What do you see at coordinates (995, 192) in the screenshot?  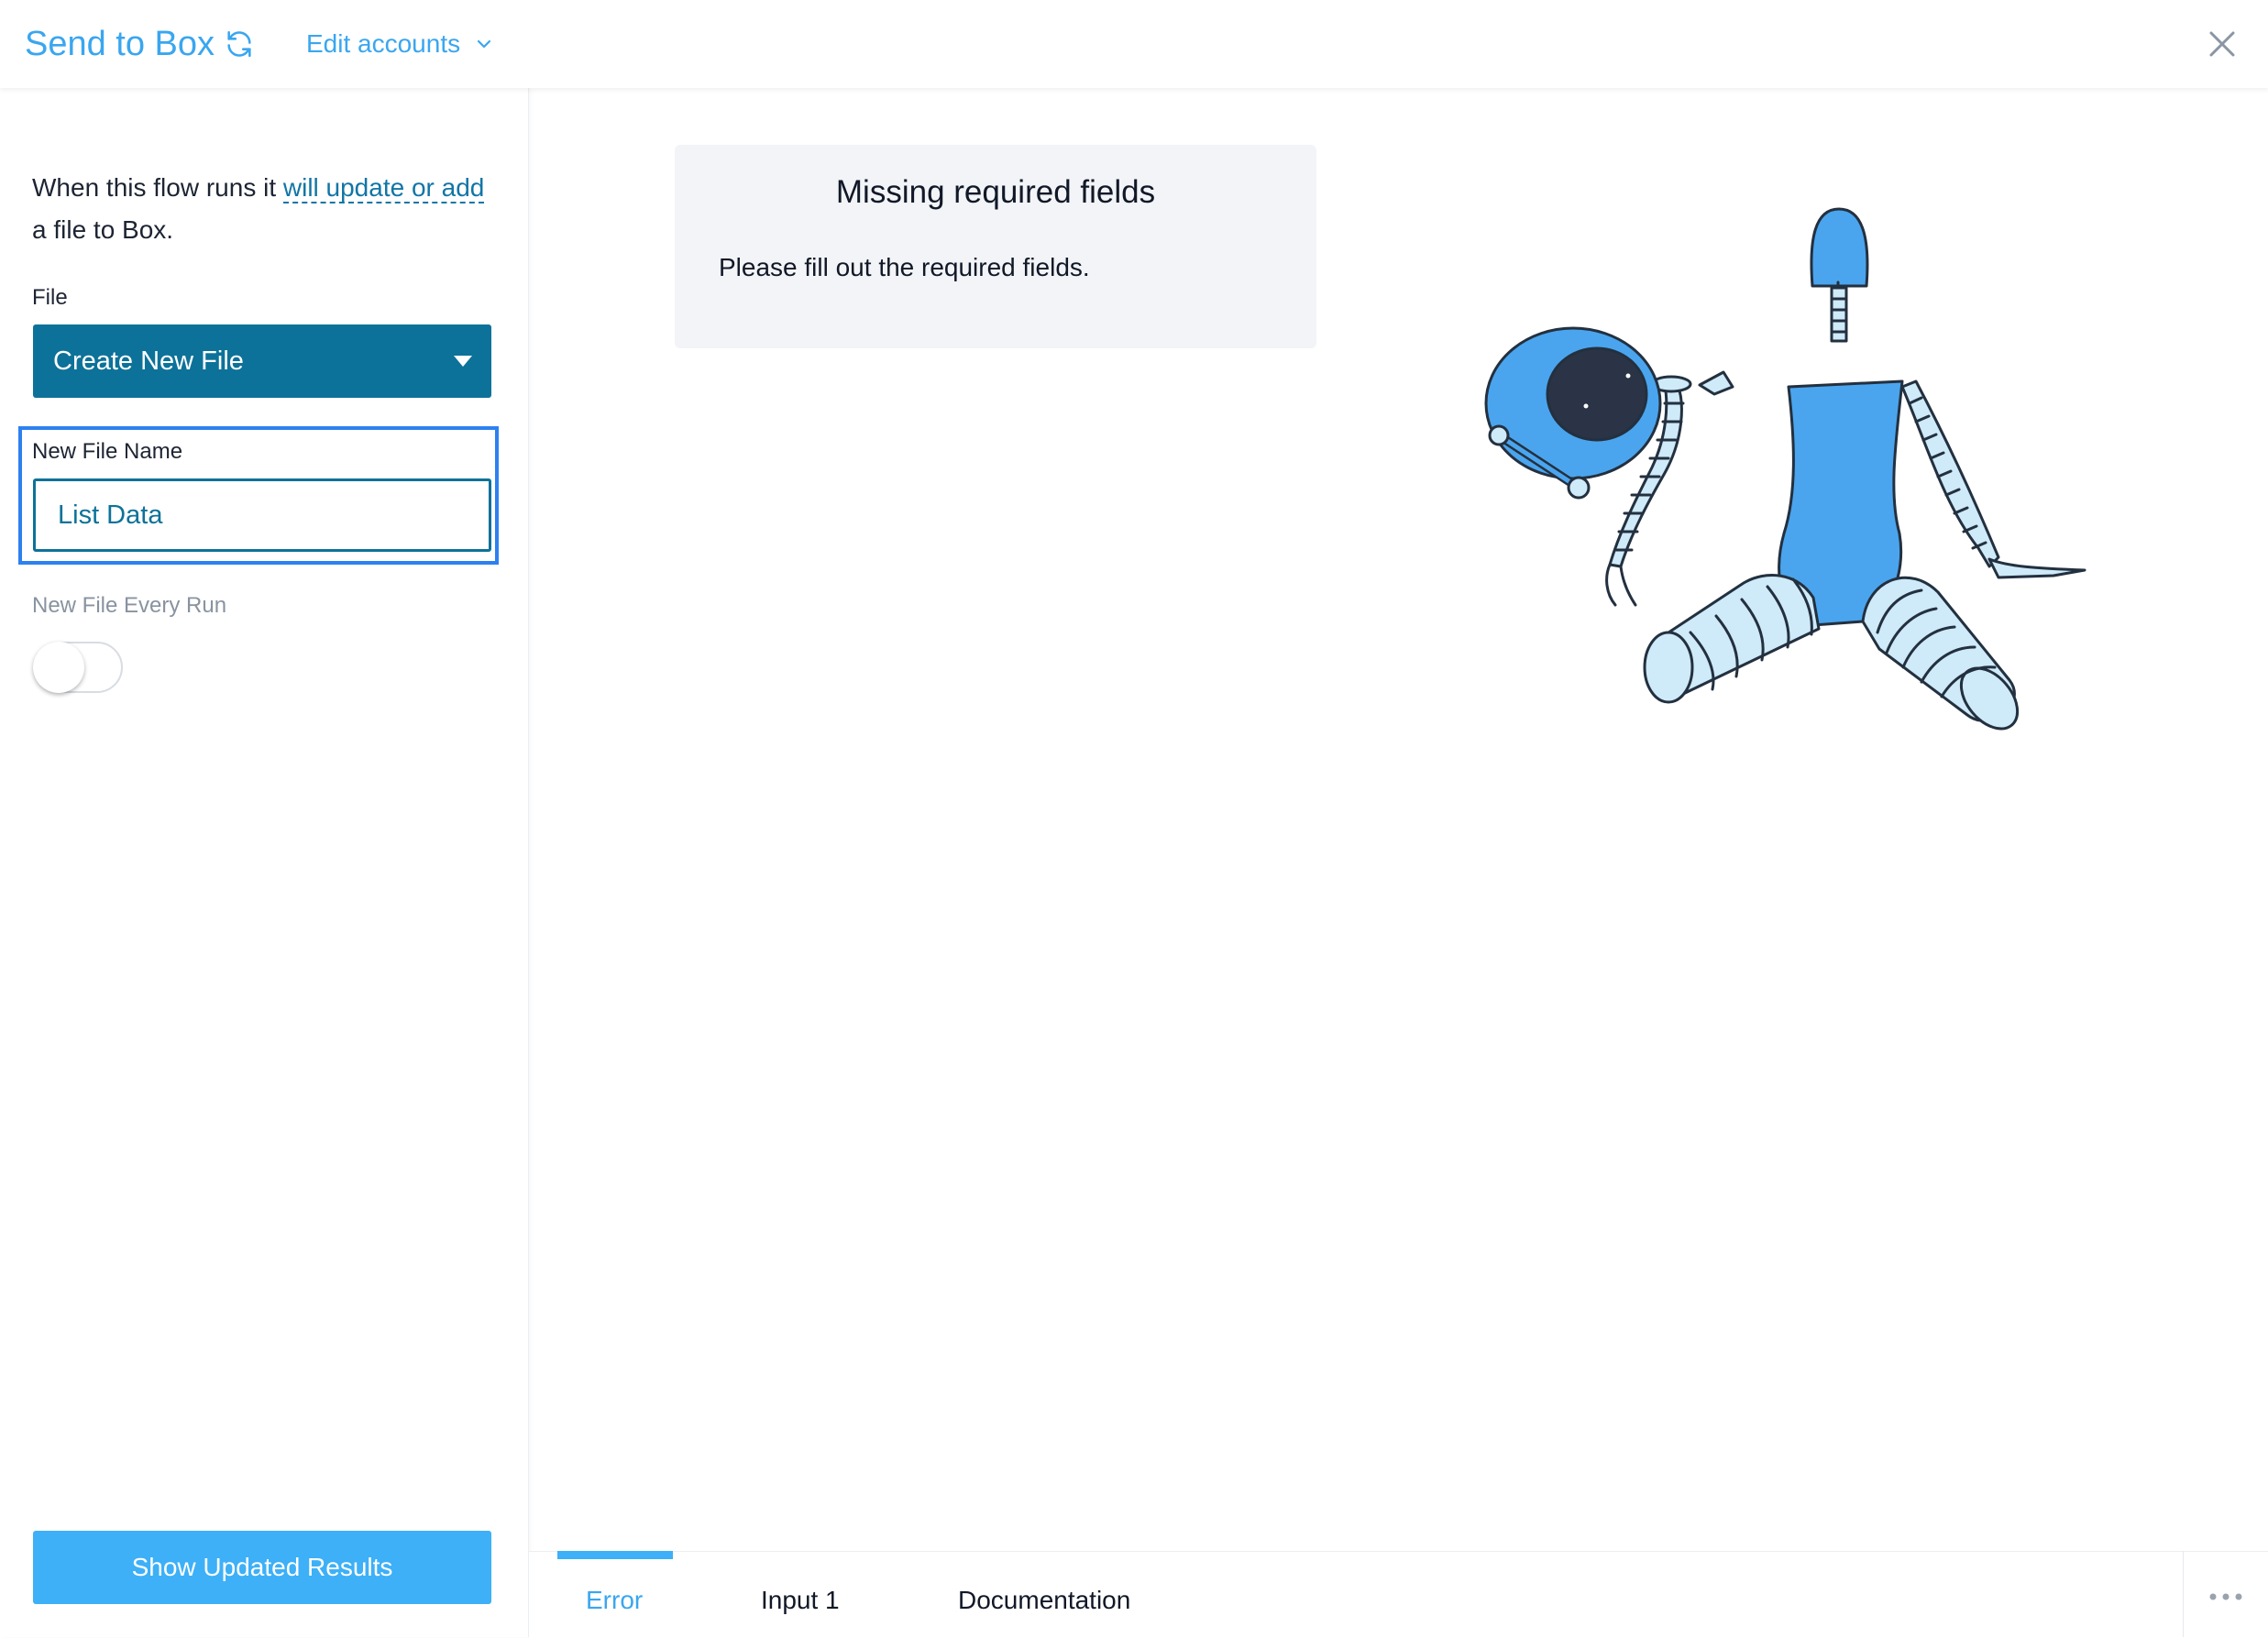 I see `alert-title: Missing required fields` at bounding box center [995, 192].